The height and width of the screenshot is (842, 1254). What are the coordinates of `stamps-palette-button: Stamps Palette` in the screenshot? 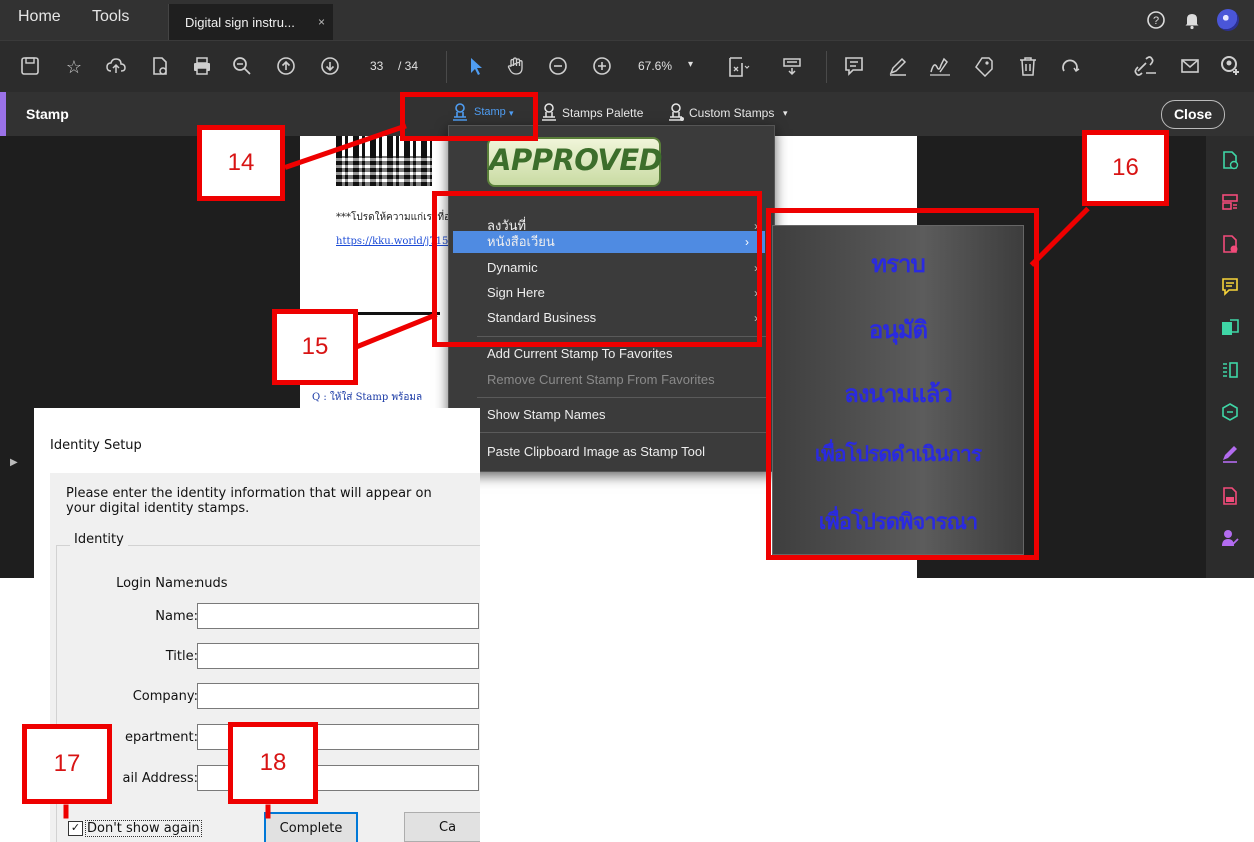 It's located at (602, 113).